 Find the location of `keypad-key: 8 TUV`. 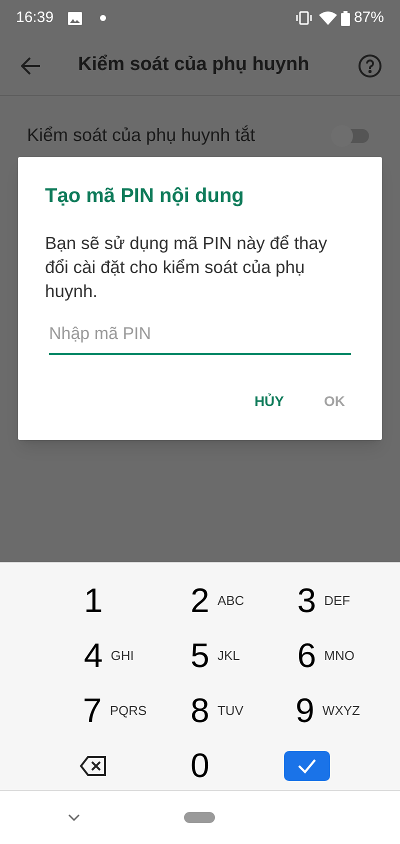

keypad-key: 8 TUV is located at coordinates (200, 710).